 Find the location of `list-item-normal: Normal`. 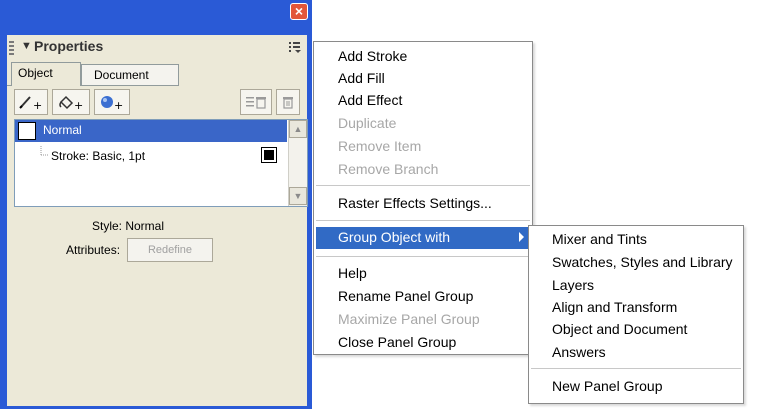

list-item-normal: Normal is located at coordinates (151, 131).